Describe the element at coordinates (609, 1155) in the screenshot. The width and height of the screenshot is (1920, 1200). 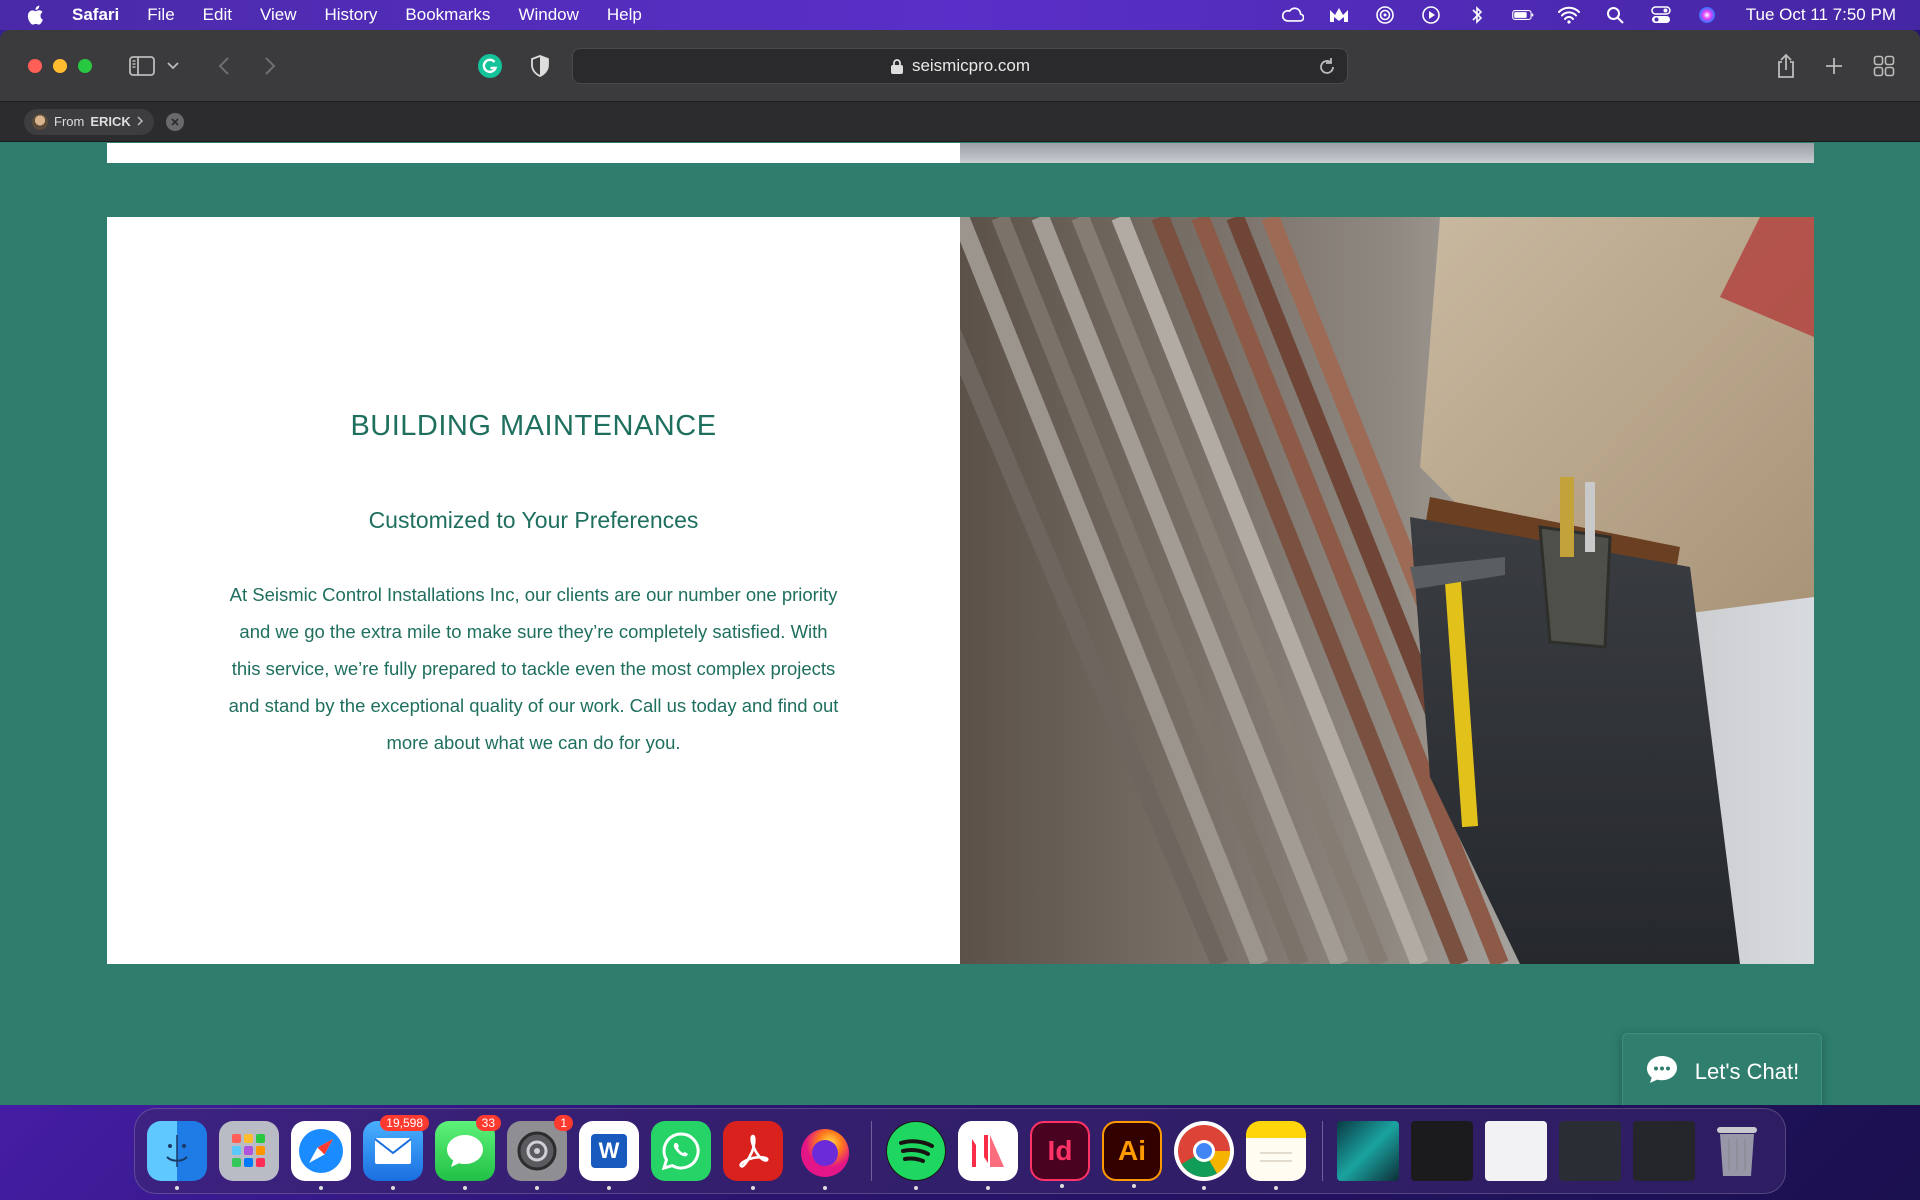
I see `dock-word: W` at that location.